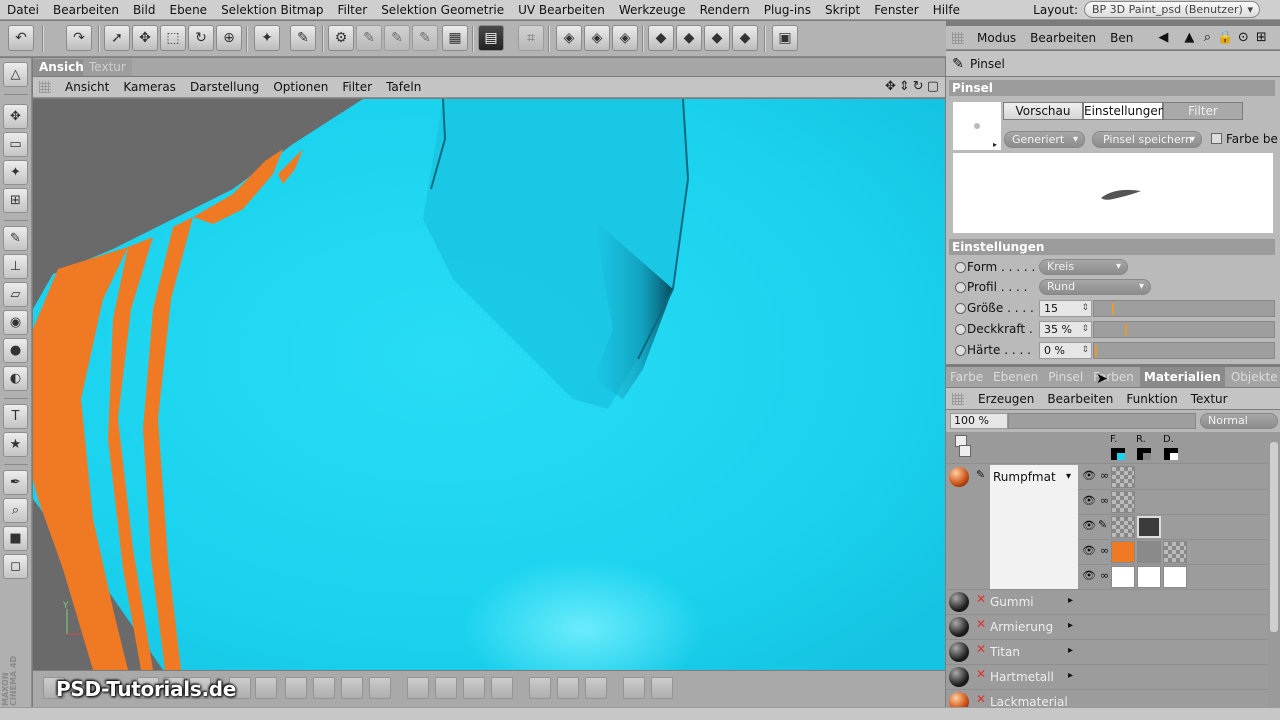 This screenshot has height=720, width=1280. What do you see at coordinates (1044, 139) in the screenshot?
I see `generiert-dropdown: Generiert` at bounding box center [1044, 139].